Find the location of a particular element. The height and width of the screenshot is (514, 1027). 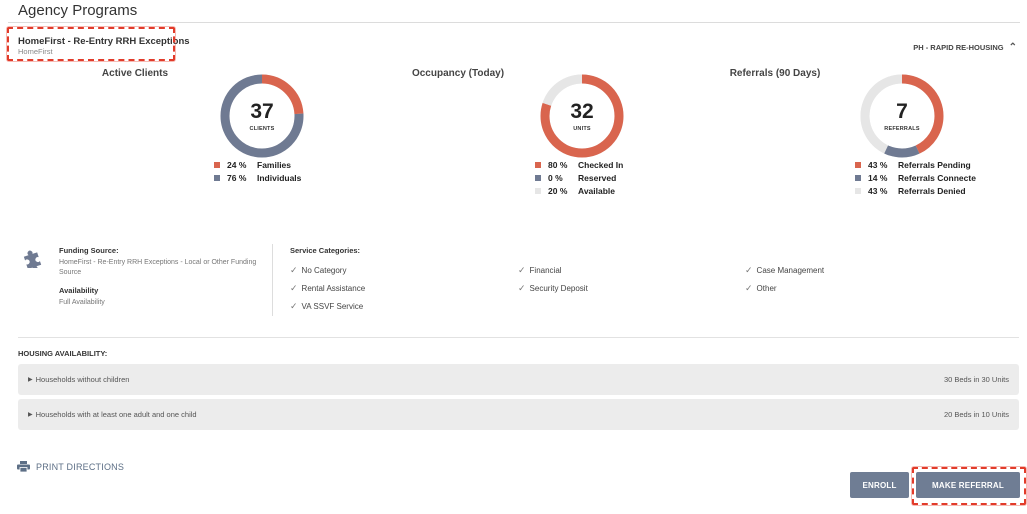

donut-unit: UNITS is located at coordinates (582, 128).